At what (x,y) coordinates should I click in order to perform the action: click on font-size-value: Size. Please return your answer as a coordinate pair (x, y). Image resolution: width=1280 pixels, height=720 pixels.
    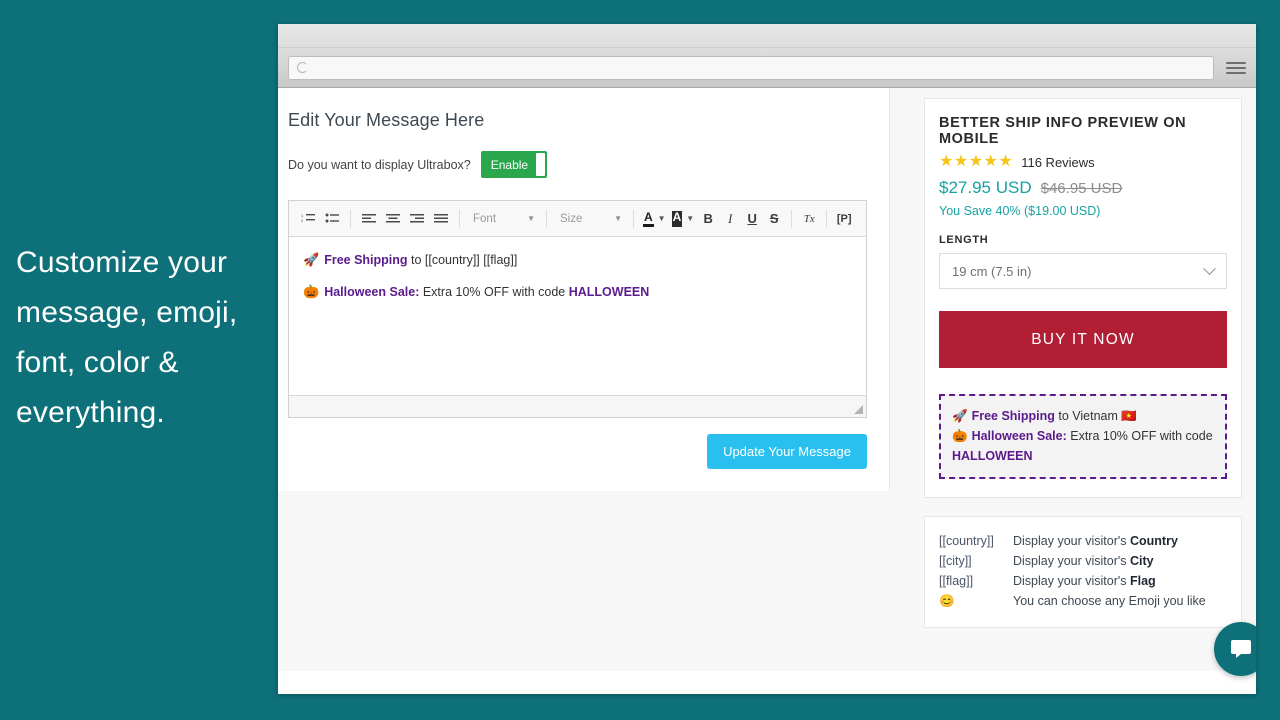
    Looking at the image, I should click on (571, 218).